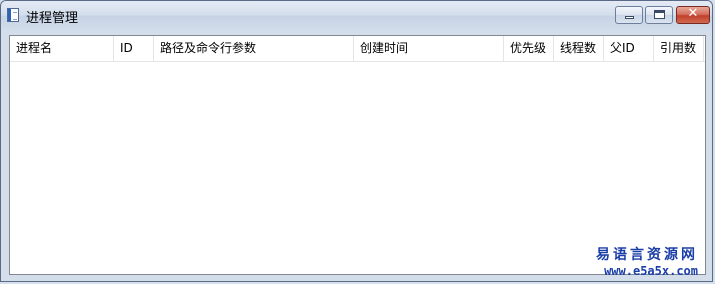  What do you see at coordinates (579, 48) in the screenshot?
I see `column-header-thread-count: 线程数` at bounding box center [579, 48].